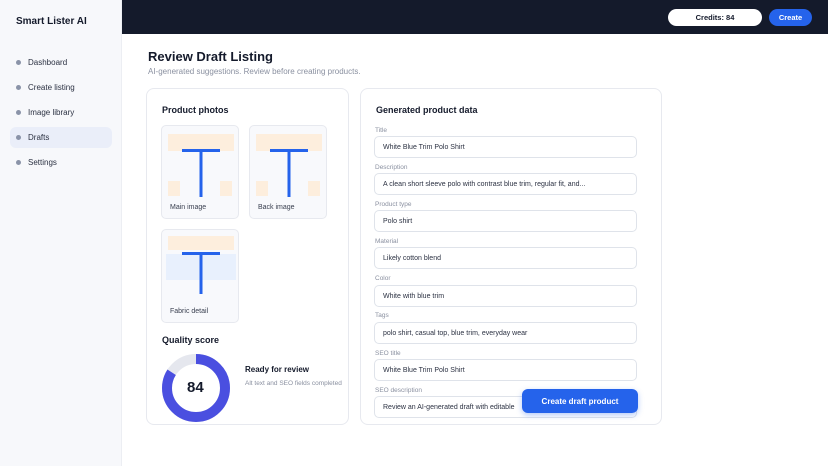 Image resolution: width=828 pixels, height=466 pixels. I want to click on sidebar-item-settings: Settings, so click(61, 162).